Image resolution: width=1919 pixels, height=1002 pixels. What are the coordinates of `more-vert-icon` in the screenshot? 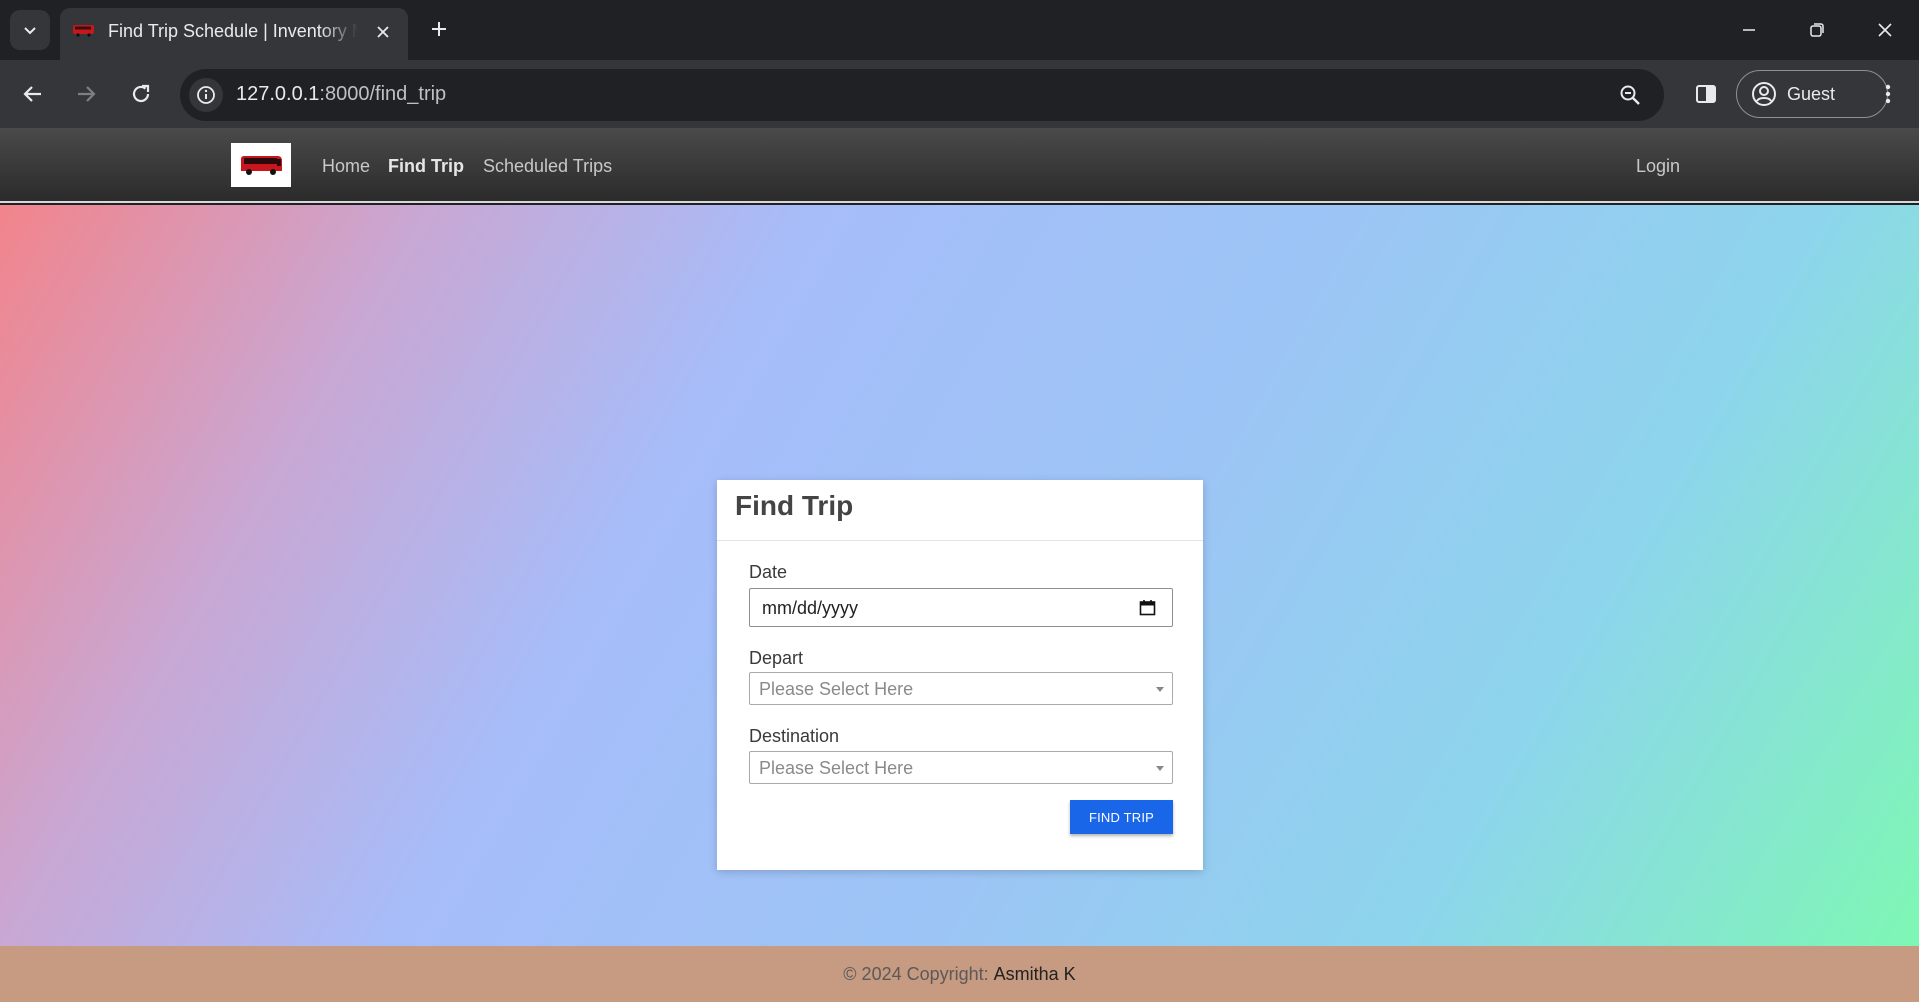 It's located at (1888, 94).